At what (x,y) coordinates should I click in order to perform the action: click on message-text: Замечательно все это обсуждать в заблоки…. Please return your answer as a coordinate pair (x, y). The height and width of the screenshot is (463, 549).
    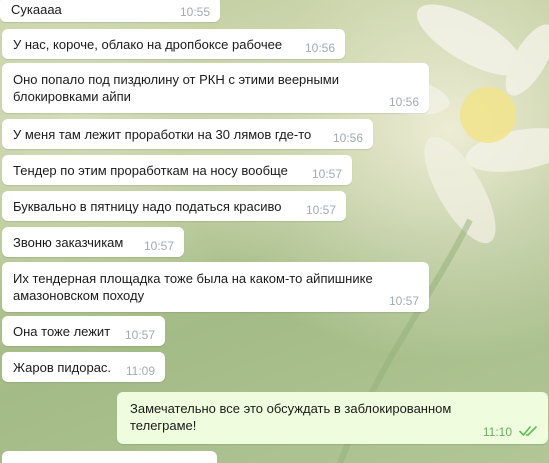
    Looking at the image, I should click on (291, 417).